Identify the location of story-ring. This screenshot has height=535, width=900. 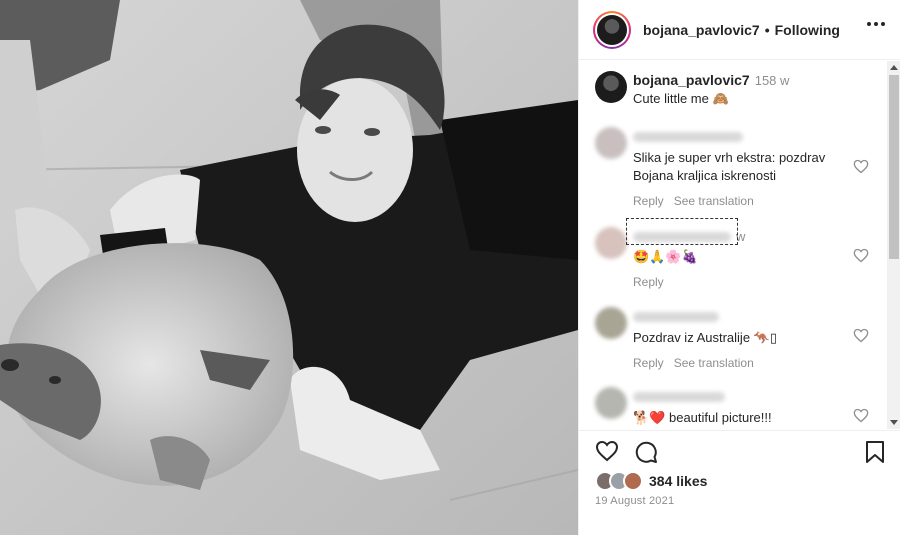
(612, 29).